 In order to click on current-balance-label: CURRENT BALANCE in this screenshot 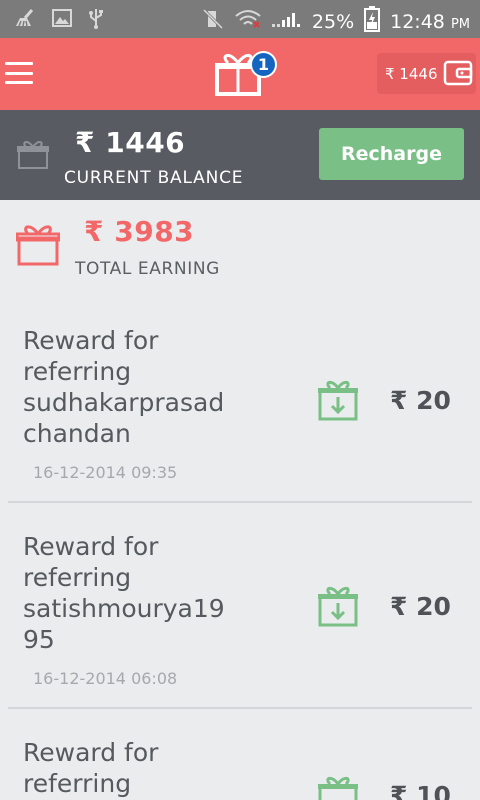, I will do `click(154, 178)`.